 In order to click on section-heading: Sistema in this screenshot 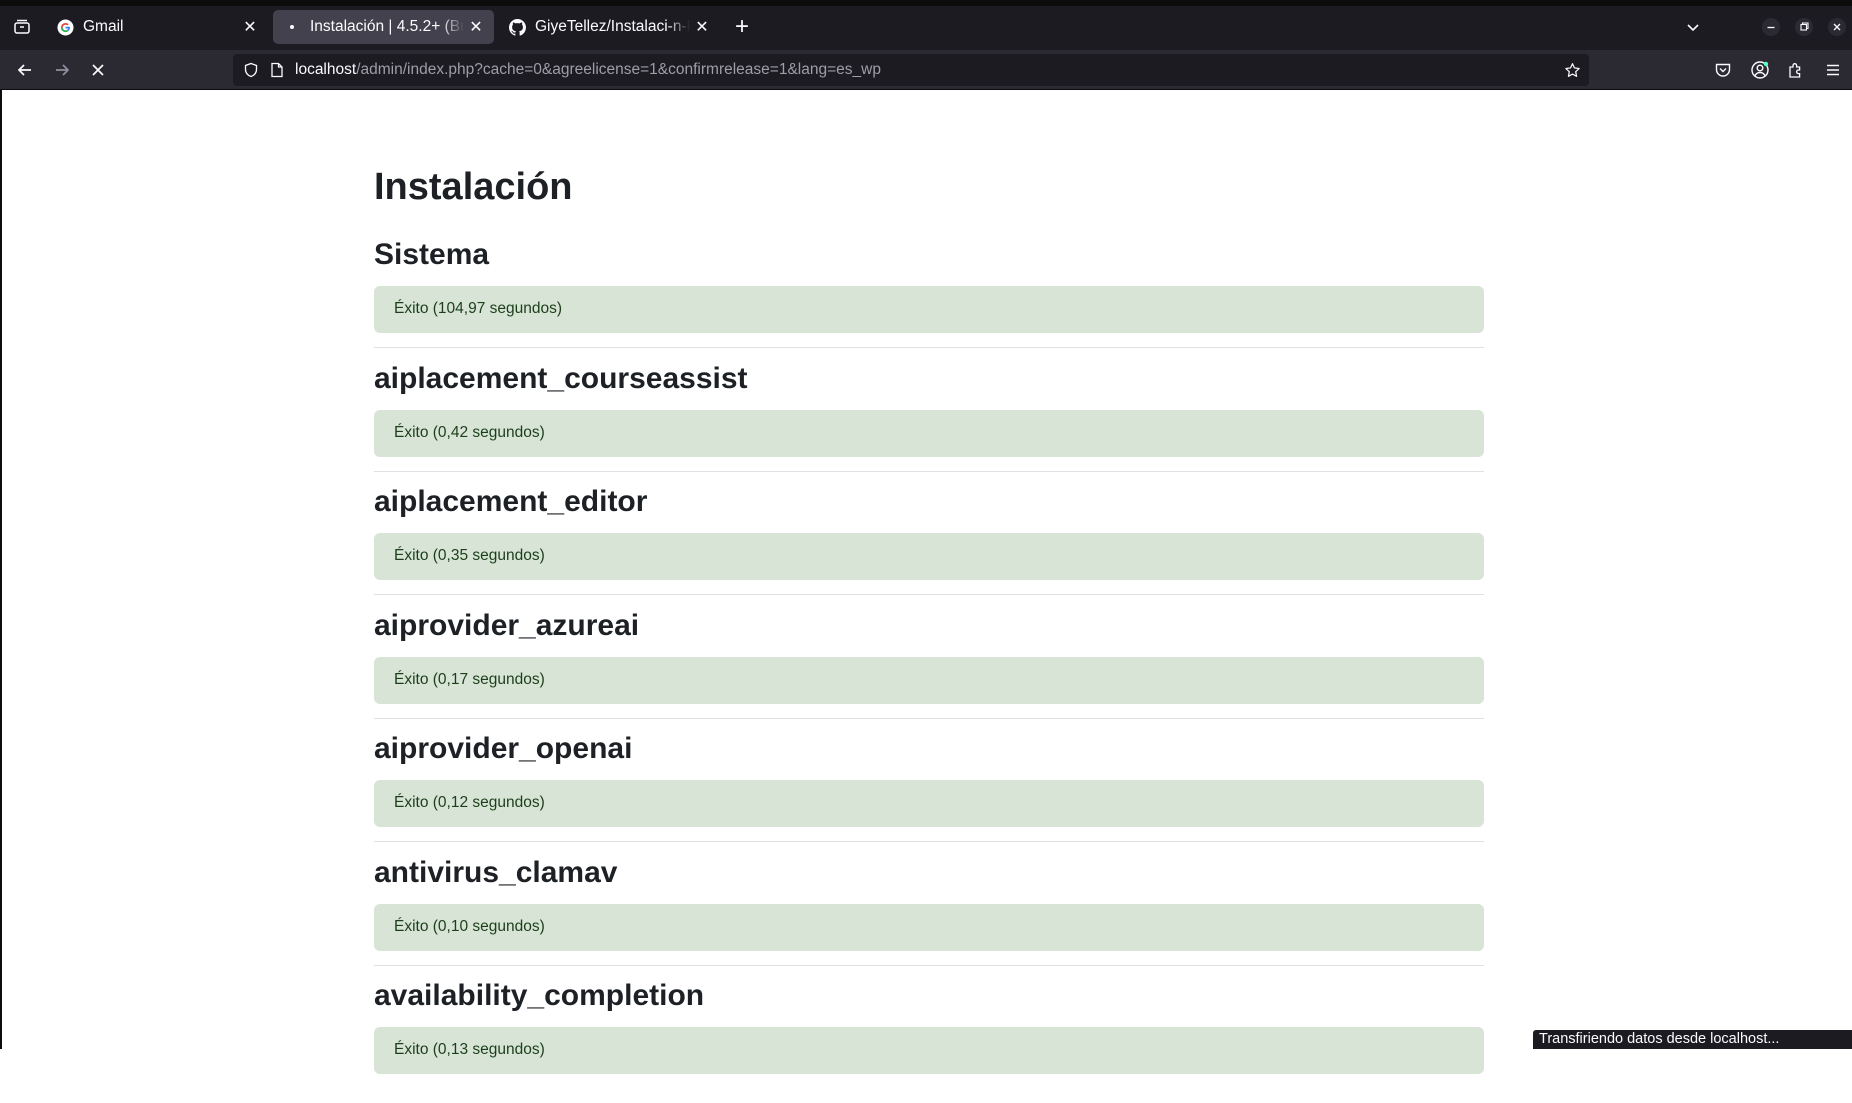, I will do `click(432, 254)`.